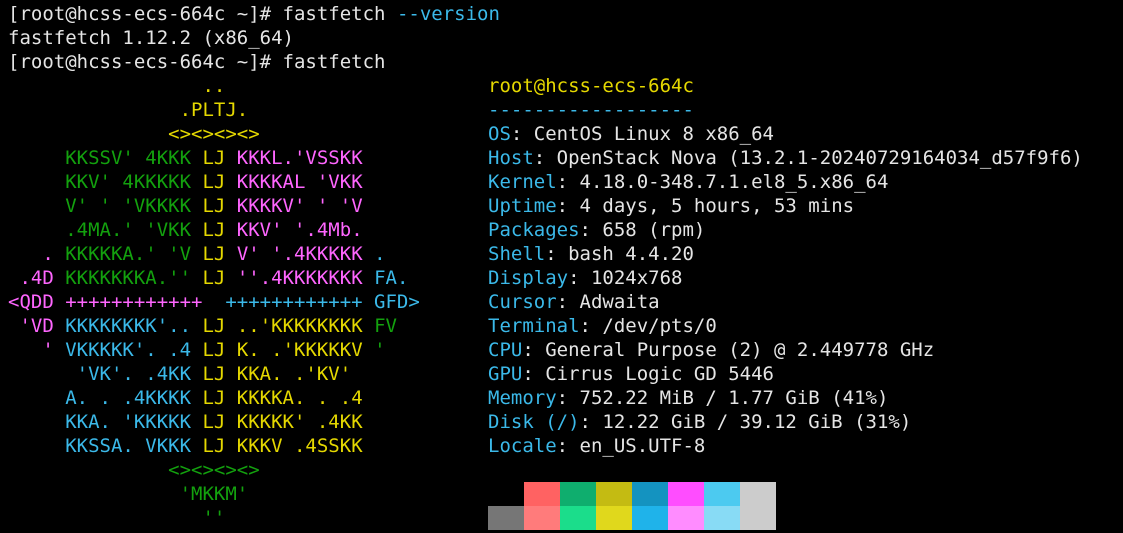 This screenshot has width=1123, height=533. I want to click on info-key: Disk (/), so click(534, 422).